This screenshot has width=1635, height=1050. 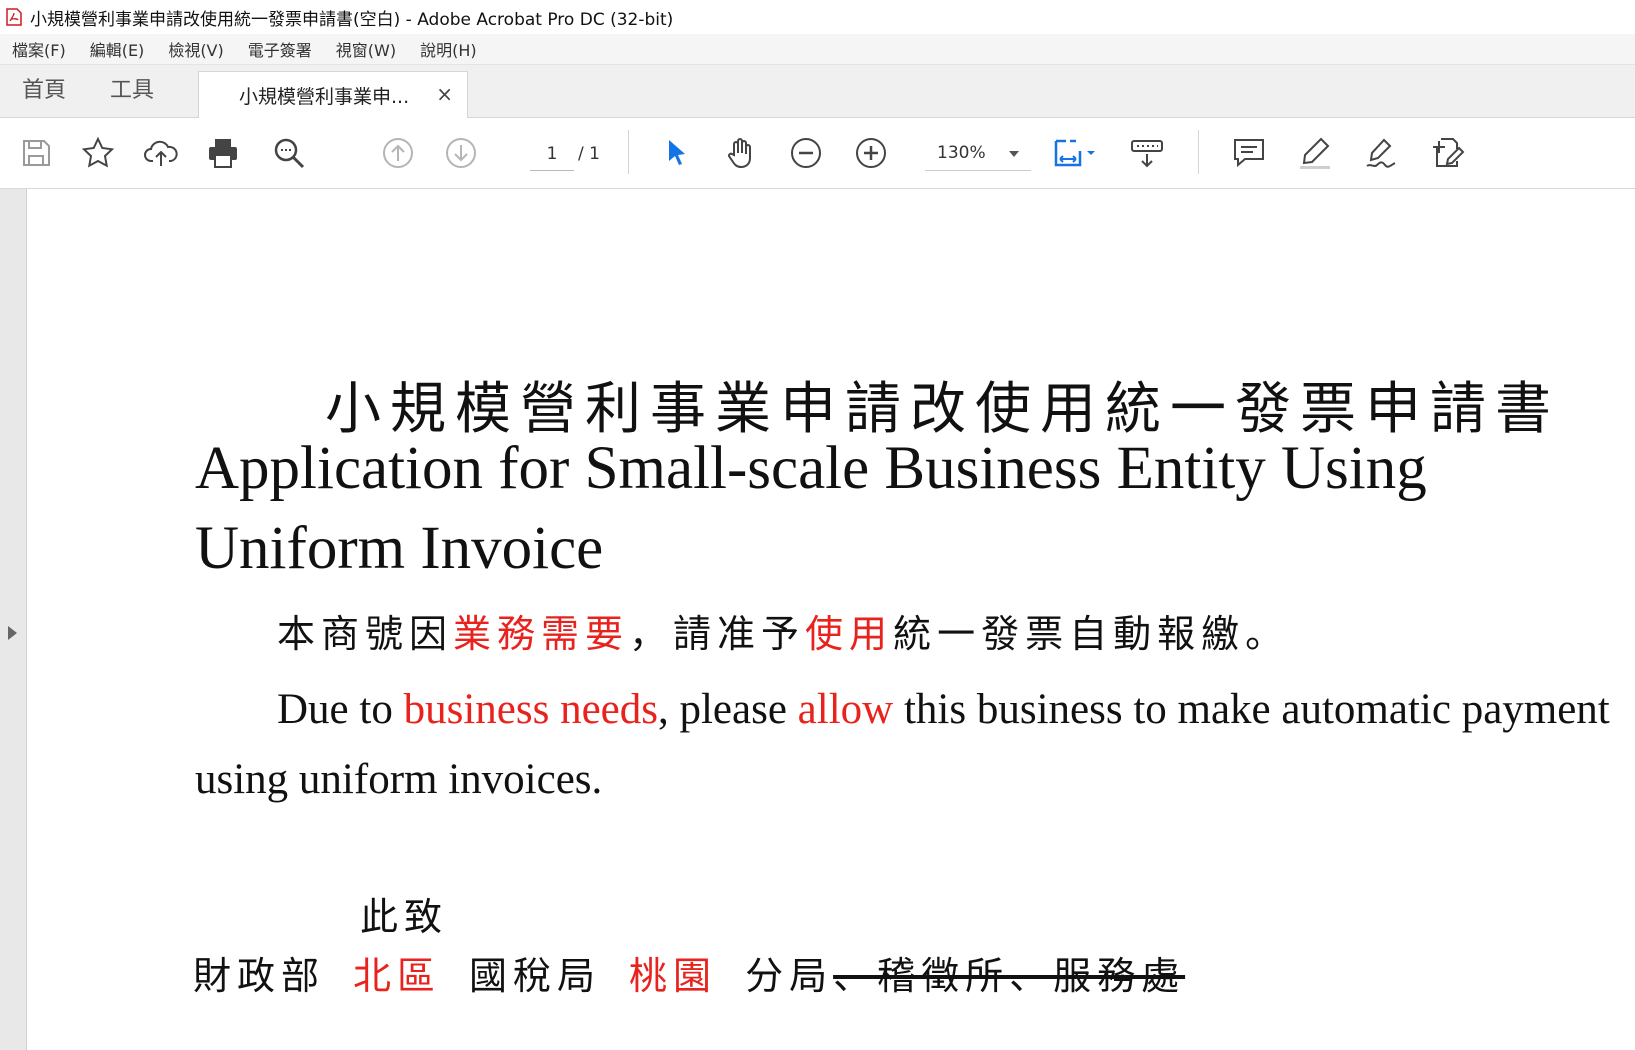 I want to click on comment-button, so click(x=1249, y=153).